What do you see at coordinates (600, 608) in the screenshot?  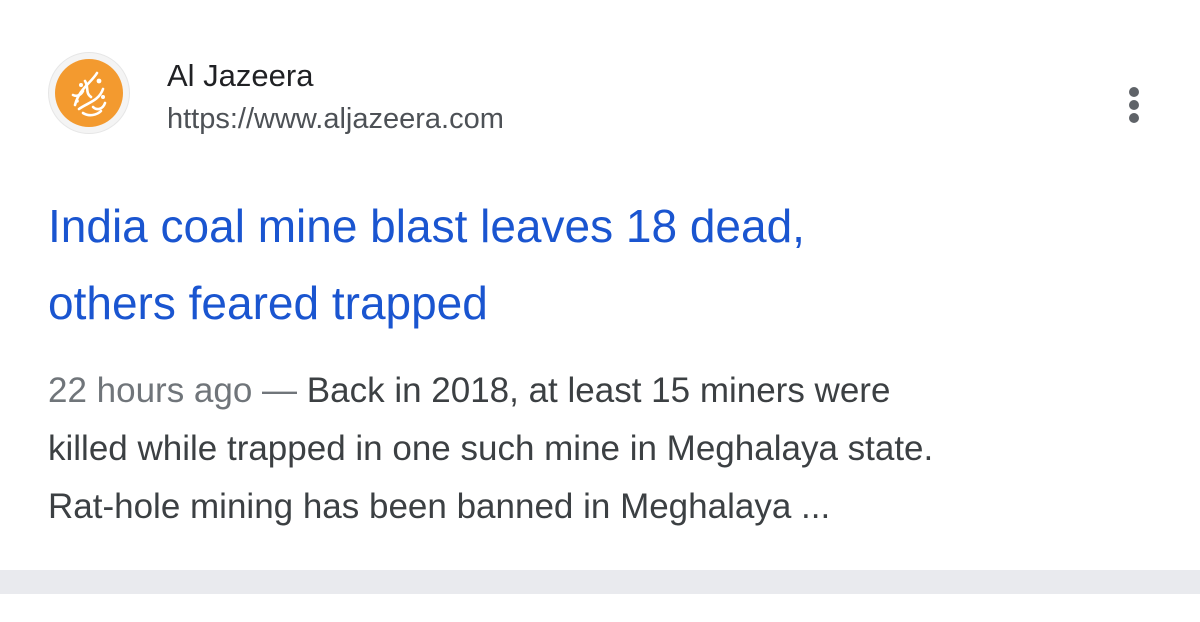 I see `next-result-area` at bounding box center [600, 608].